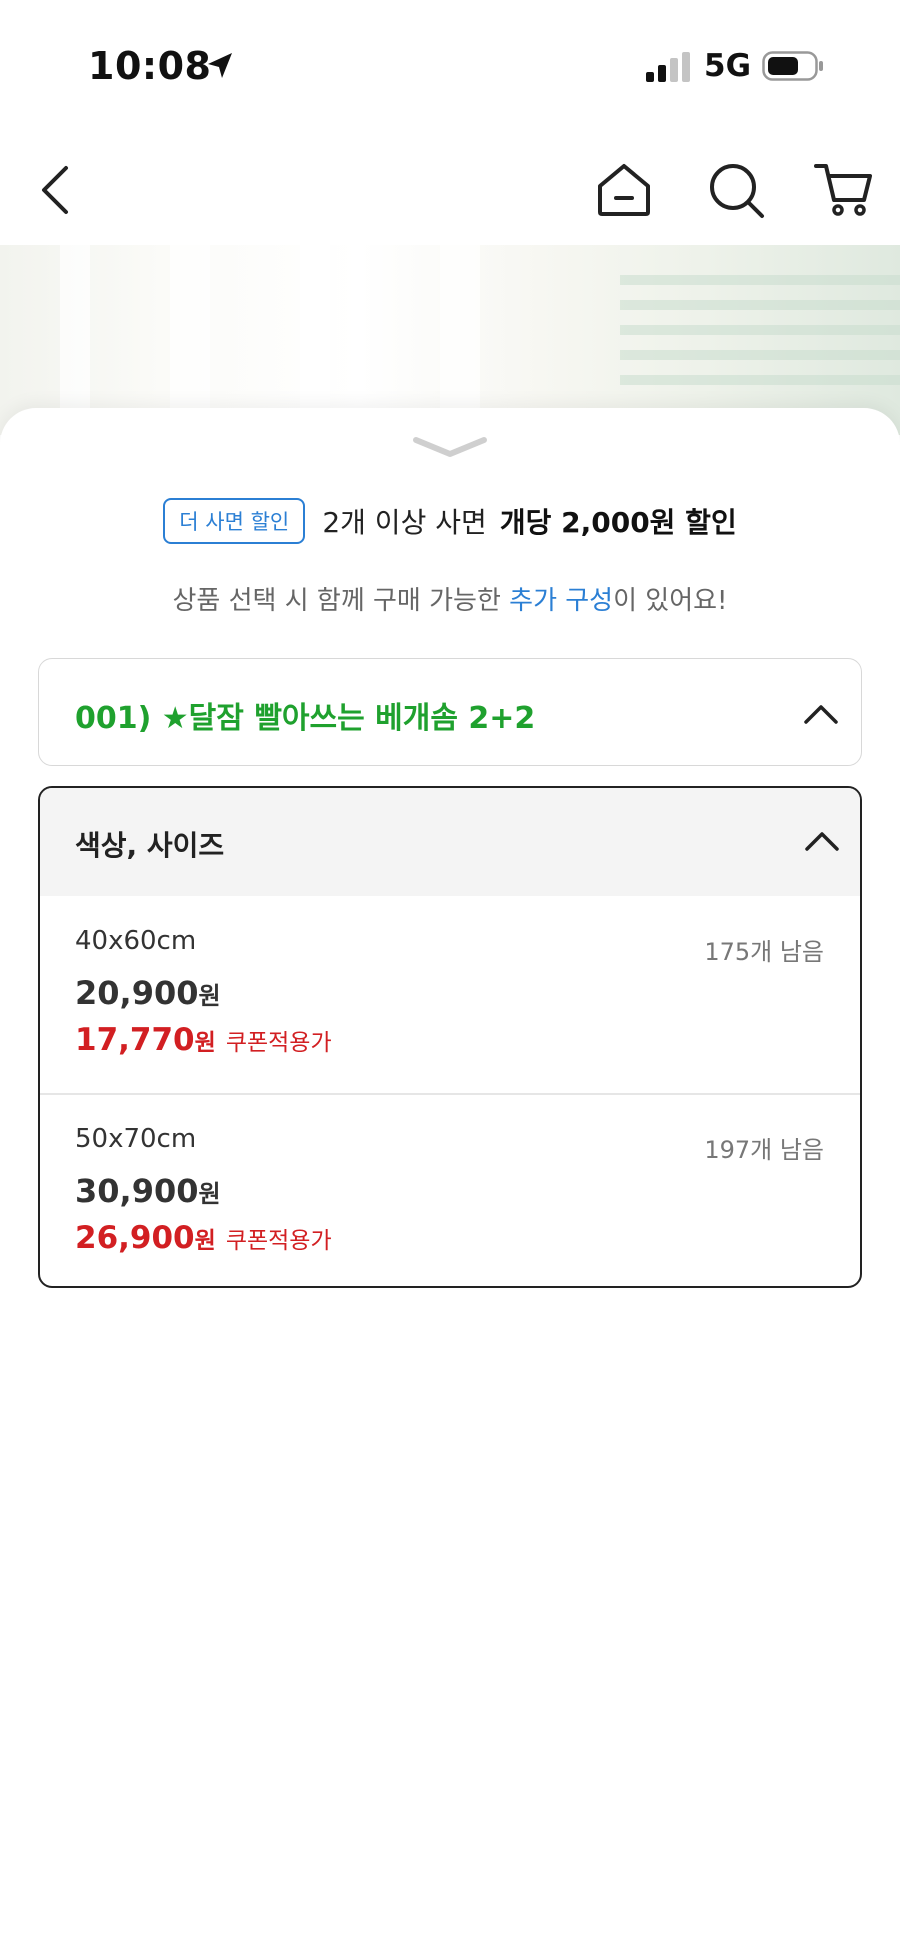 This screenshot has width=900, height=1951. I want to click on home-button, so click(624, 190).